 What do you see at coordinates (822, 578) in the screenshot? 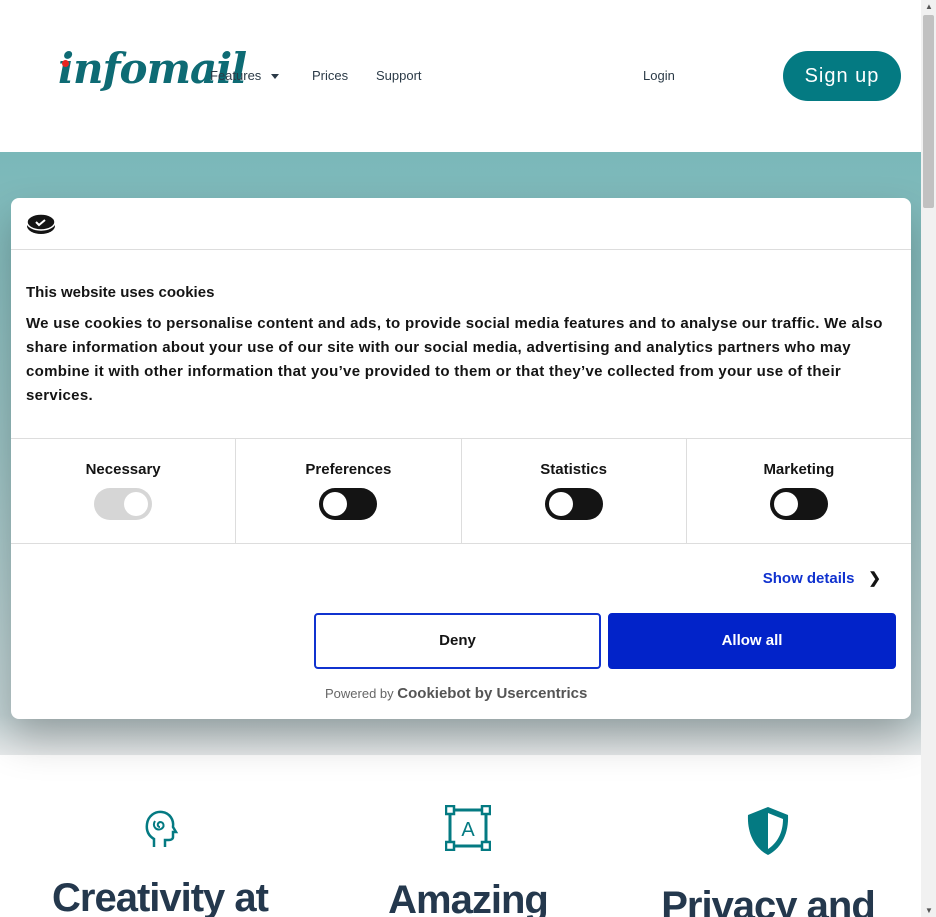
I see `show-details-link: Show details ❯` at bounding box center [822, 578].